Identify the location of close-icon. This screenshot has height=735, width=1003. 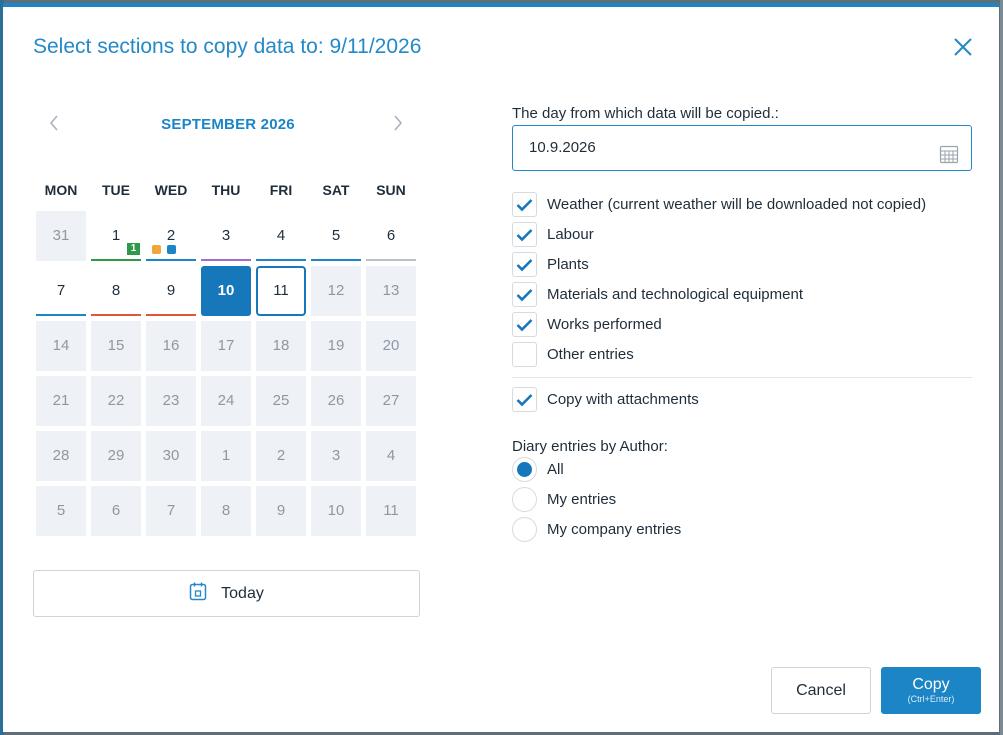
(963, 47).